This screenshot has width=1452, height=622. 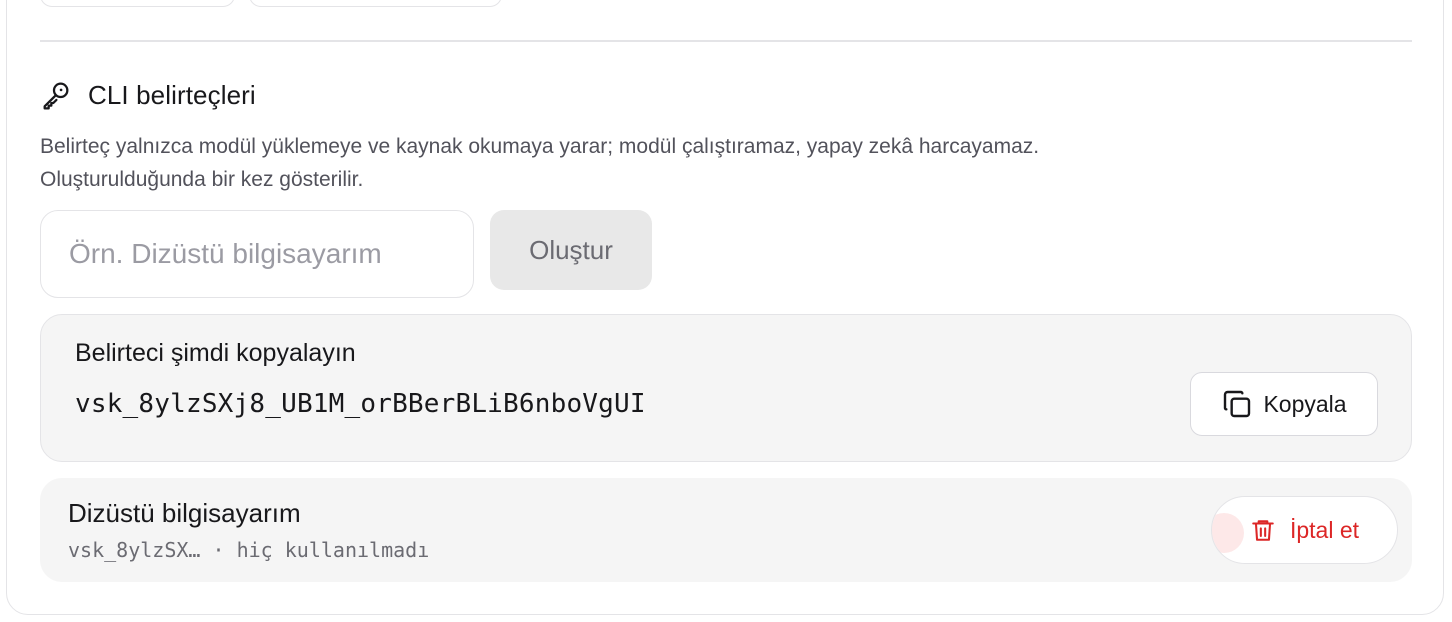 I want to click on section-divider, so click(x=726, y=41).